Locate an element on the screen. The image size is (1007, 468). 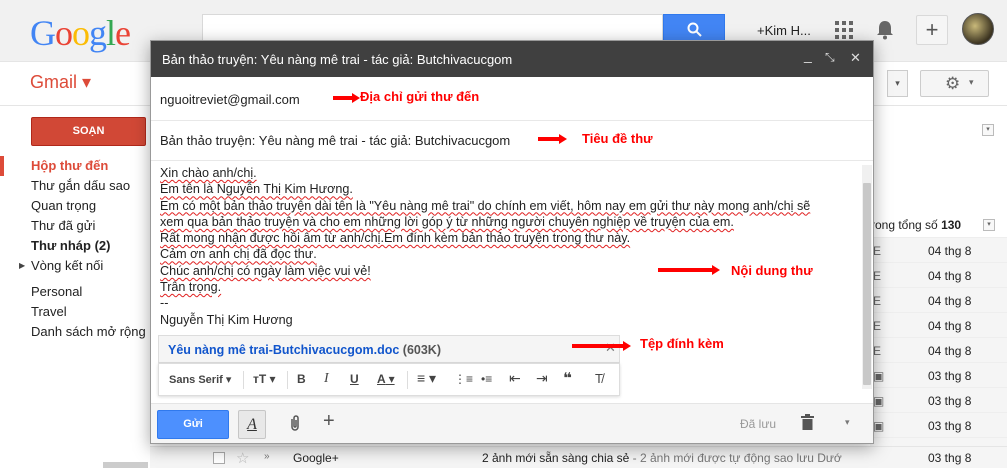
to-field: nguoitreviet@gmail.com is located at coordinates (512, 99).